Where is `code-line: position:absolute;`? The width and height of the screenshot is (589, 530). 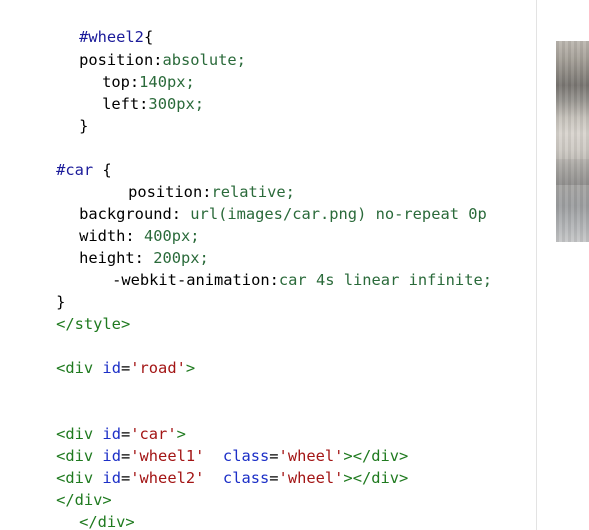
code-line: position:absolute; is located at coordinates (144, 48).